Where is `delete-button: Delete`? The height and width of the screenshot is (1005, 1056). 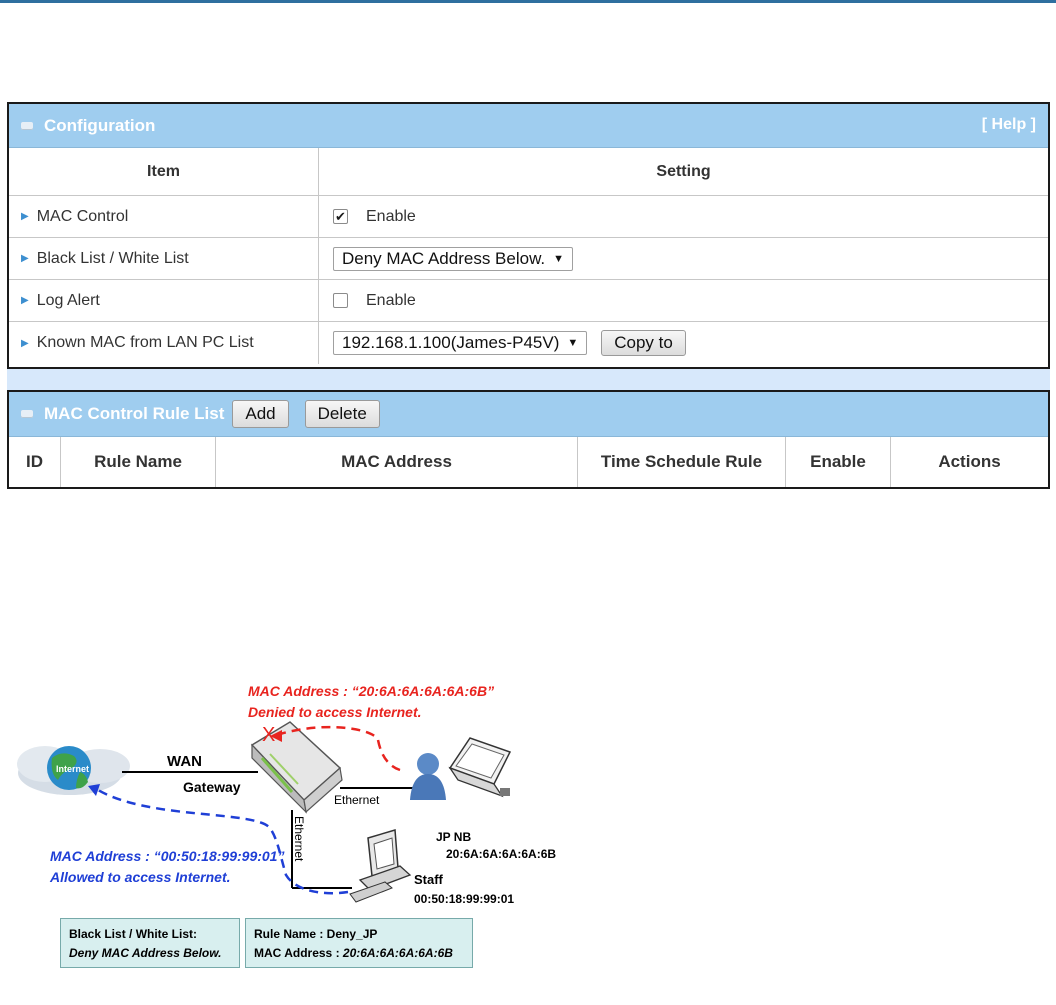 delete-button: Delete is located at coordinates (342, 414).